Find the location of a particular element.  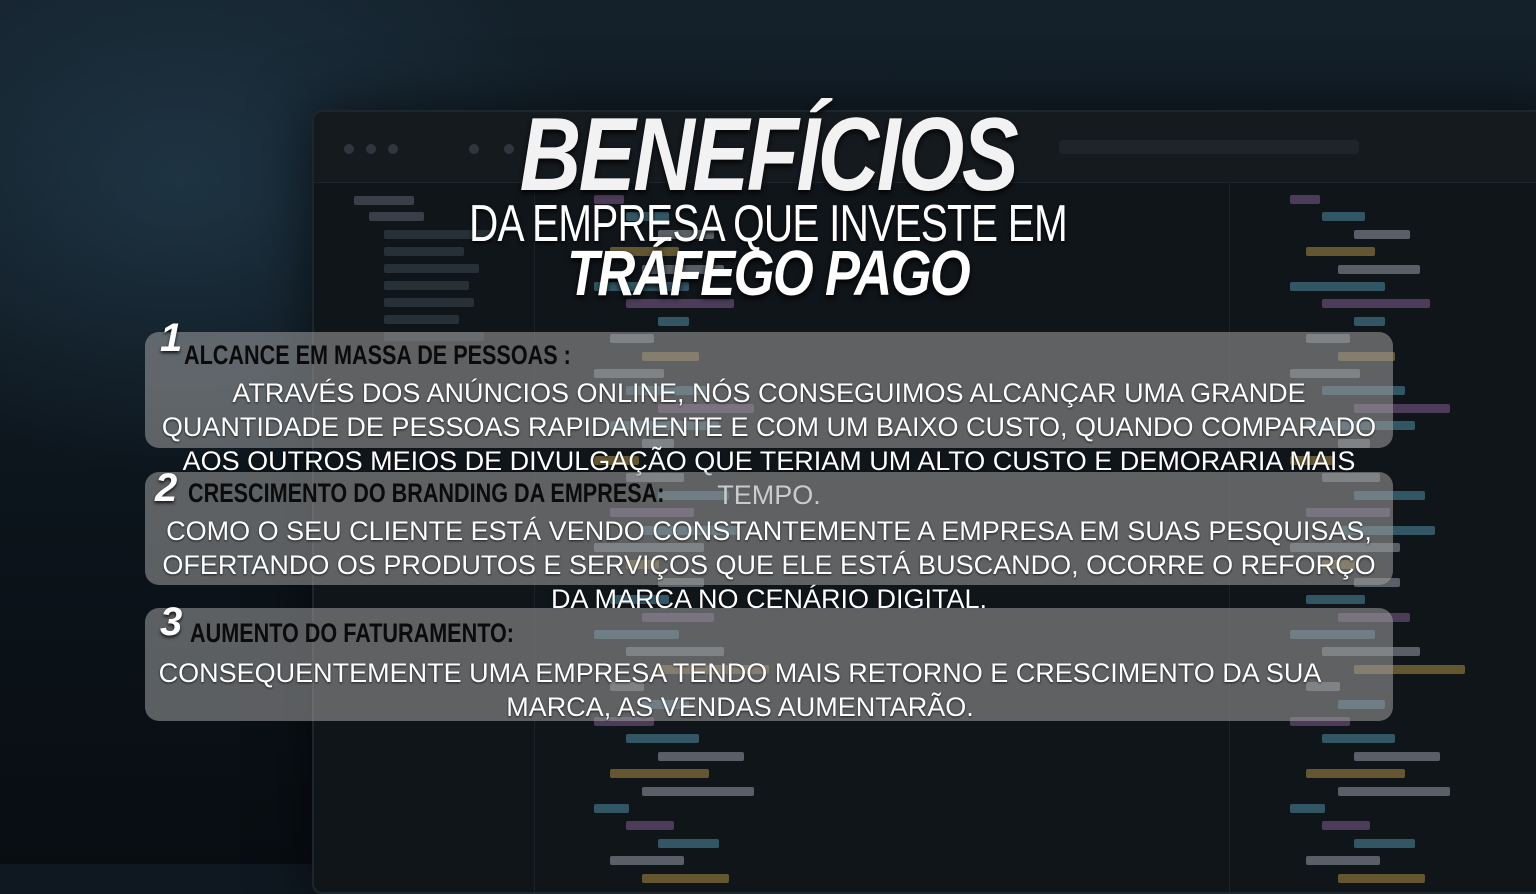

page-highlight: TRÁFEGO PAGO is located at coordinates (768, 273).